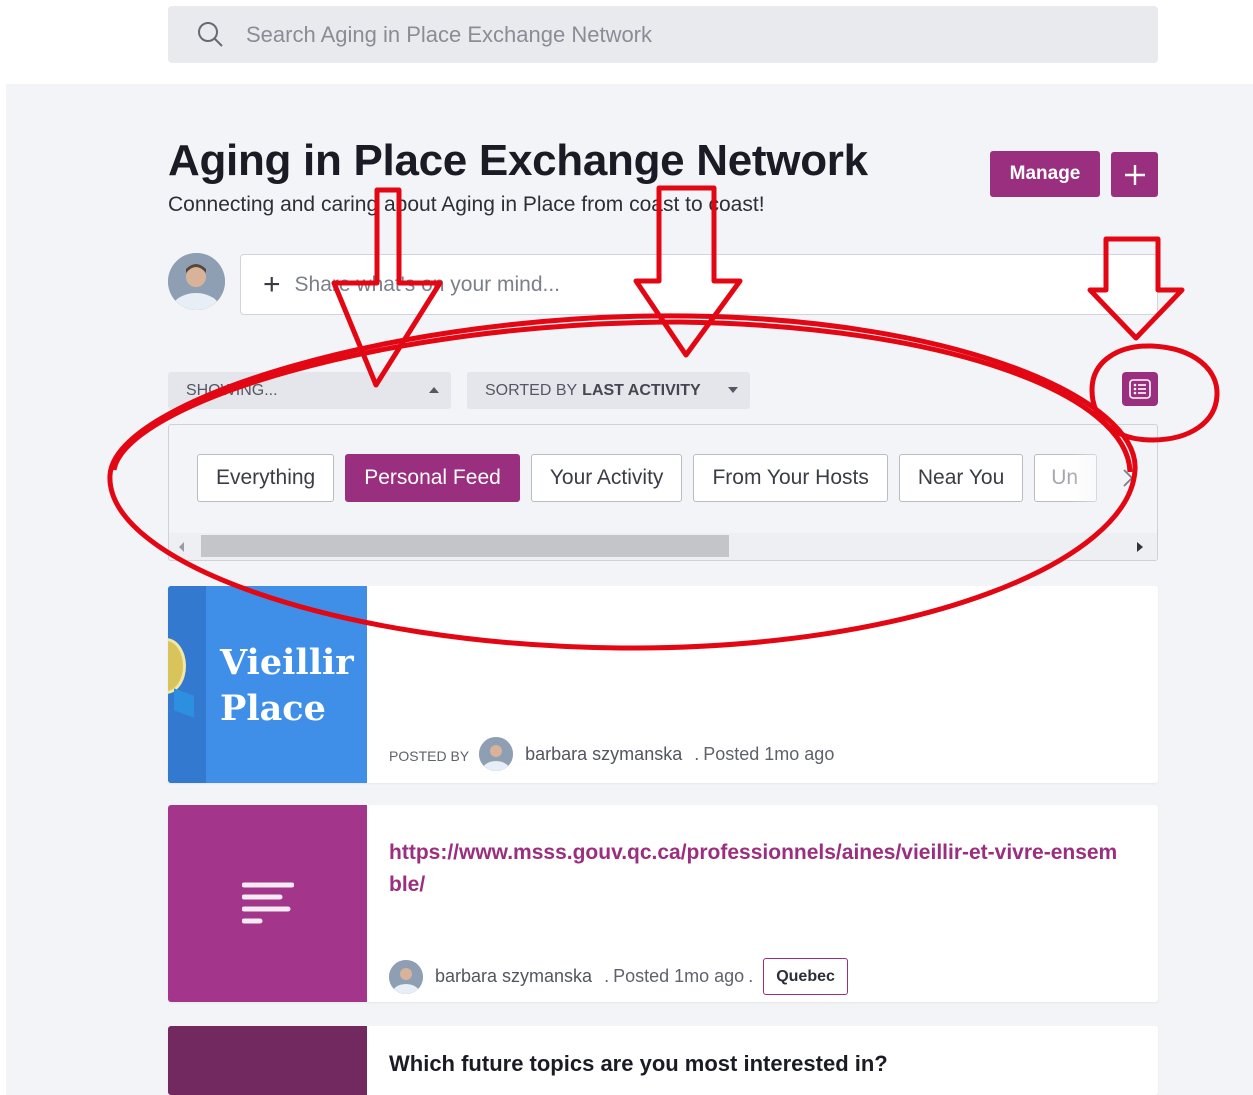  Describe the element at coordinates (429, 756) in the screenshot. I see `posted-by-label: POSTED BY` at that location.